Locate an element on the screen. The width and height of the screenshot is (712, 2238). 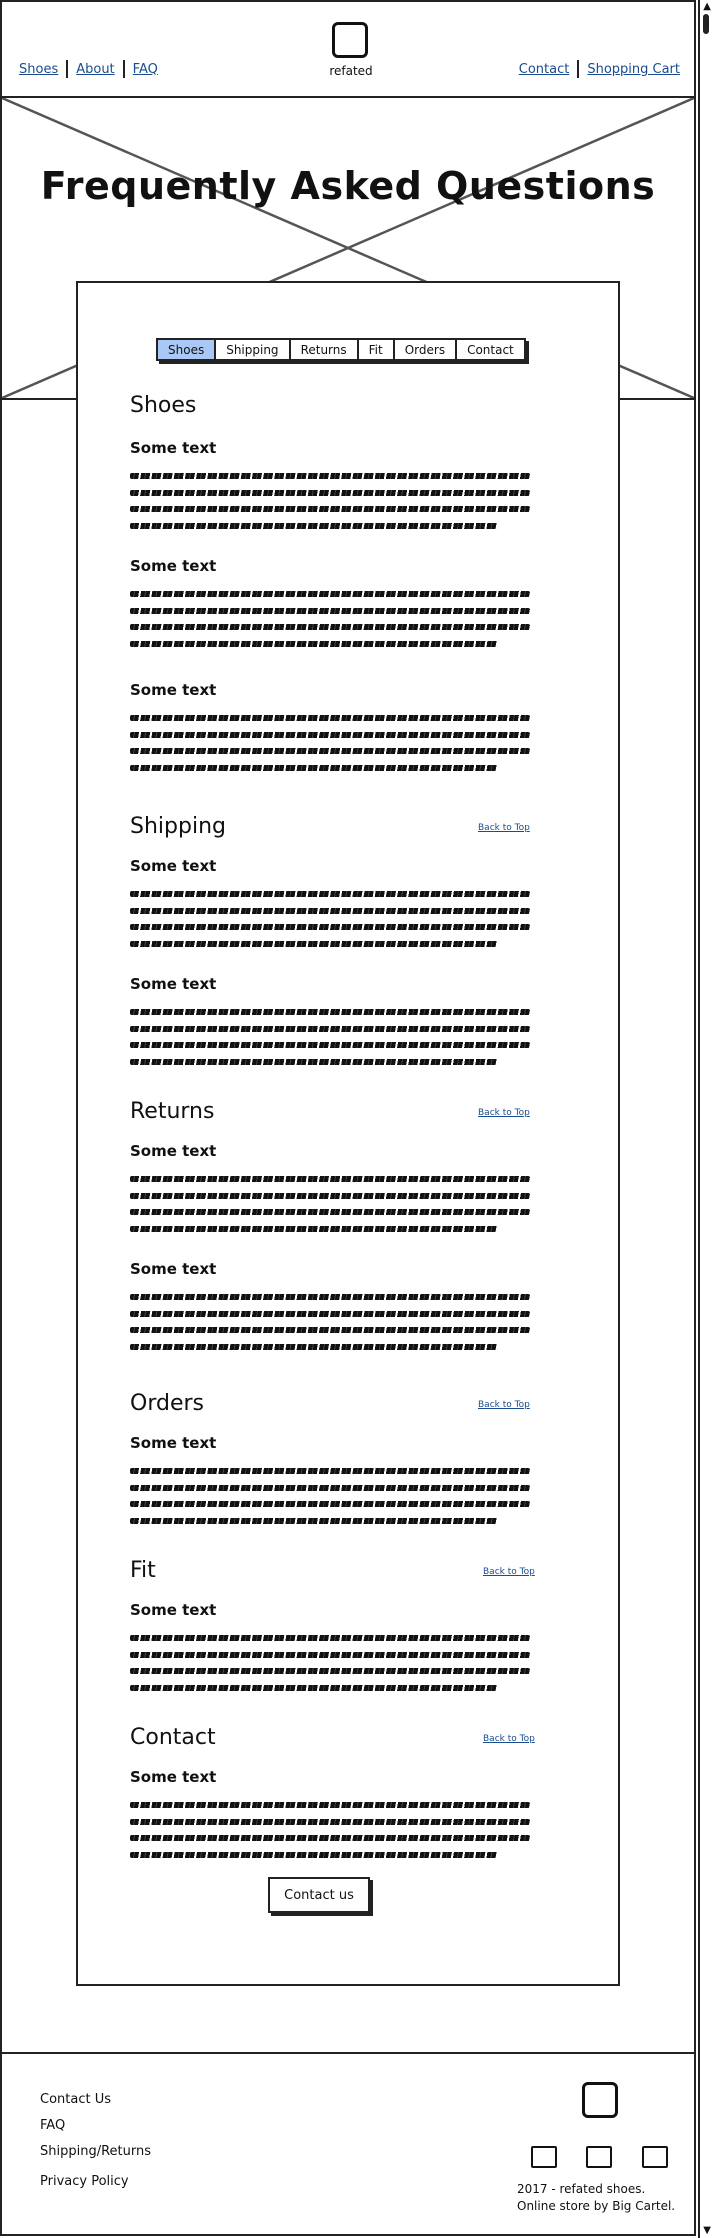
scroll-down-arrow-icon: ▼ is located at coordinates (707, 2231).